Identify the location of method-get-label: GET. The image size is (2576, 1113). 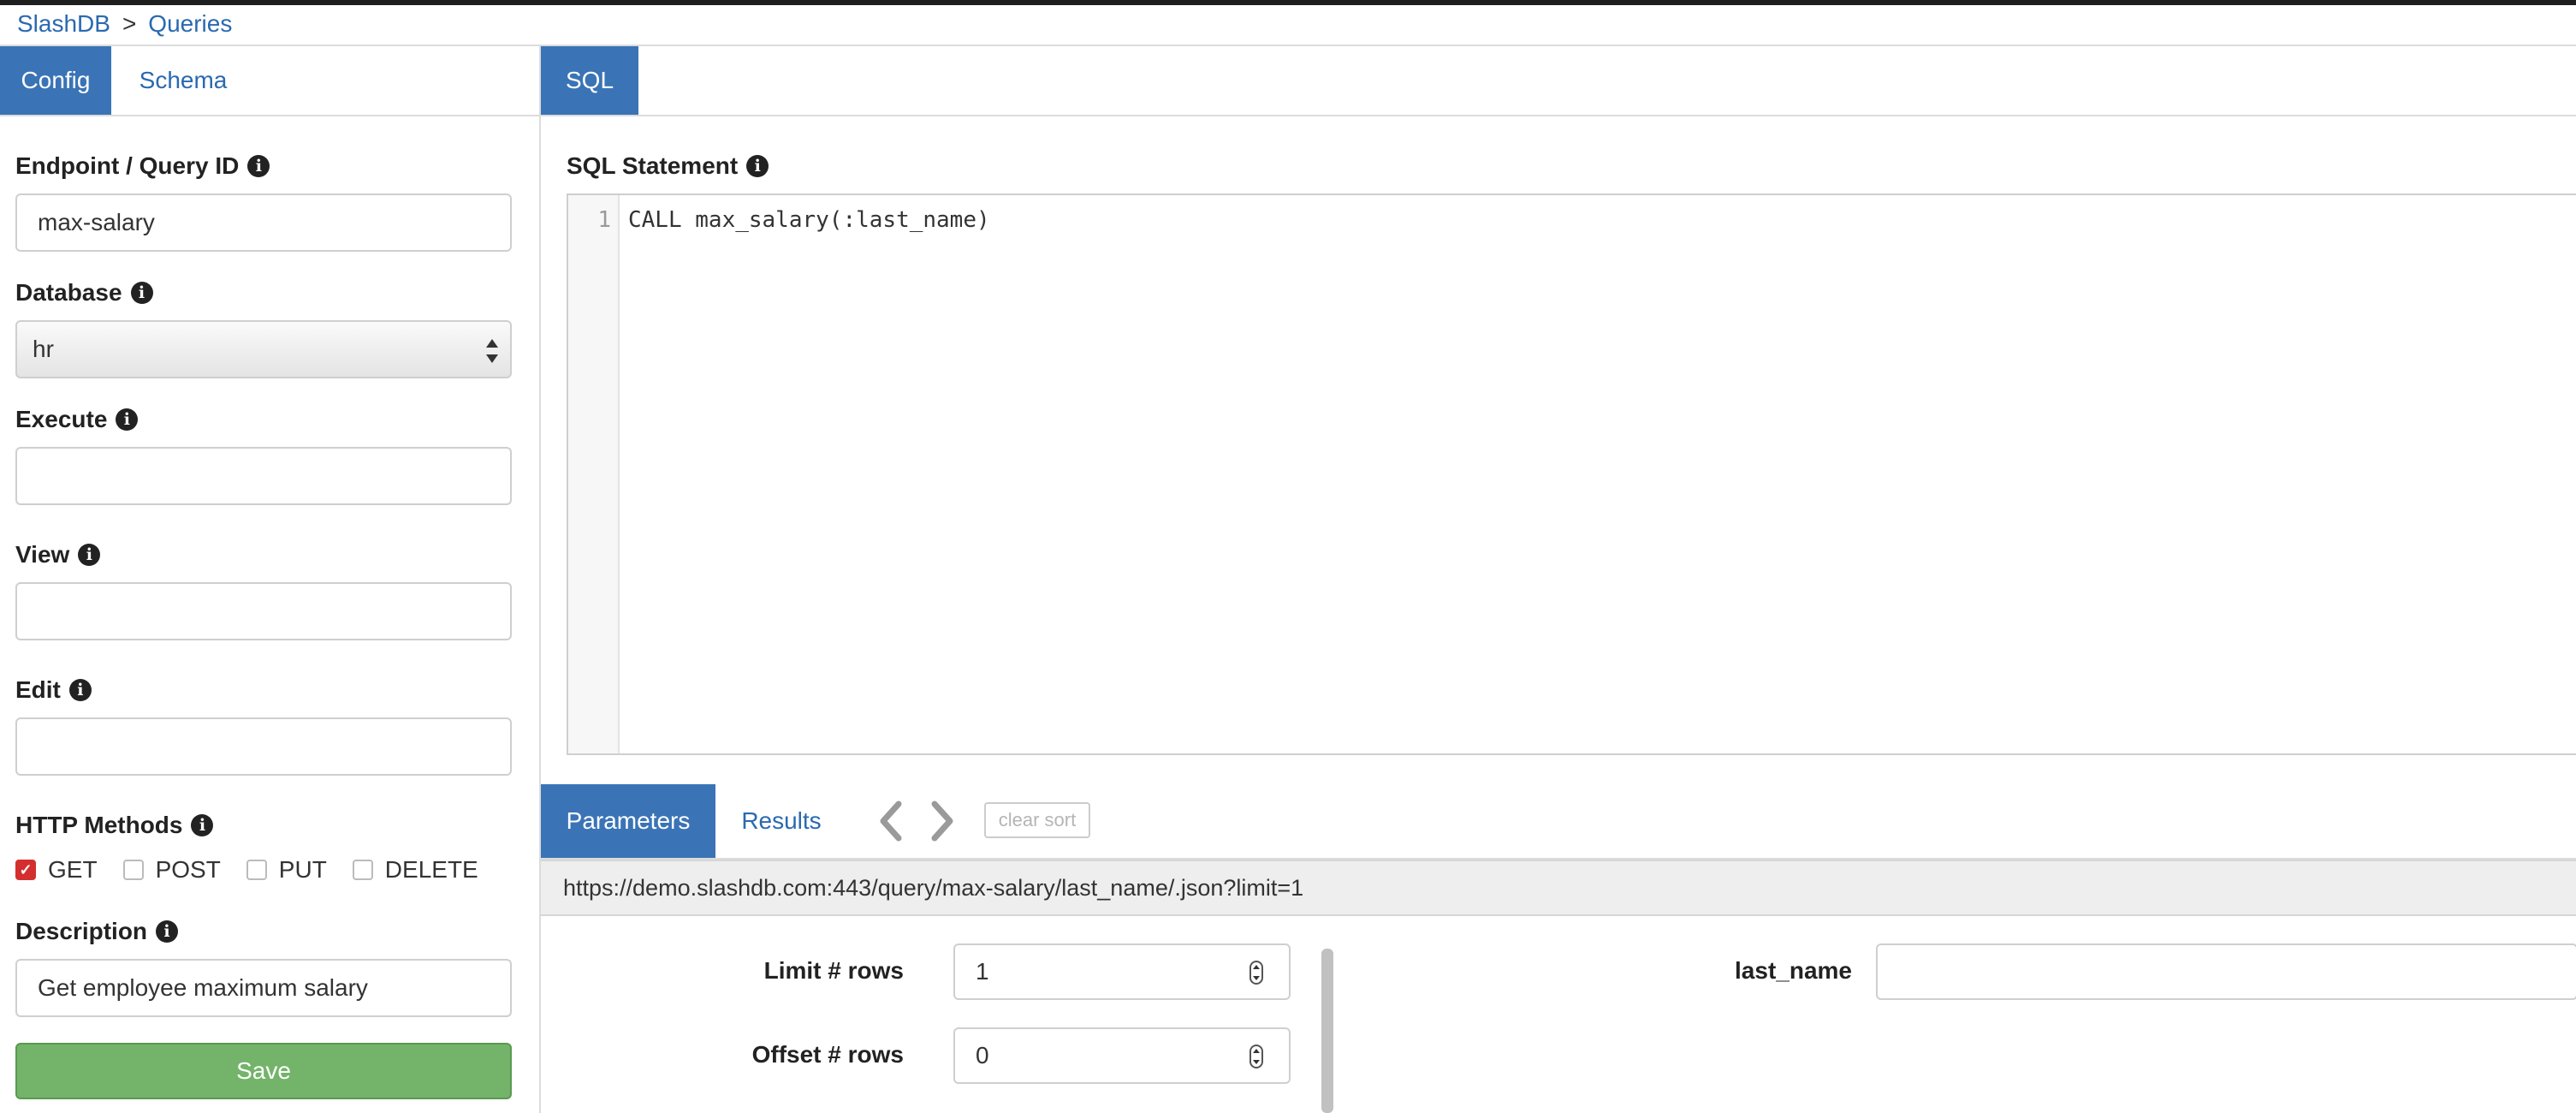
(73, 869).